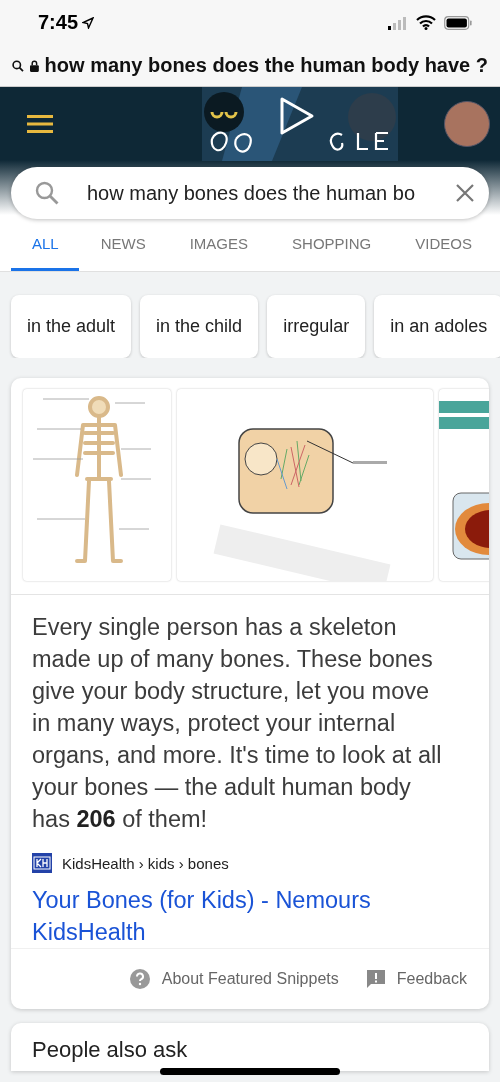  Describe the element at coordinates (45, 245) in the screenshot. I see `search-tab: ALL` at that location.